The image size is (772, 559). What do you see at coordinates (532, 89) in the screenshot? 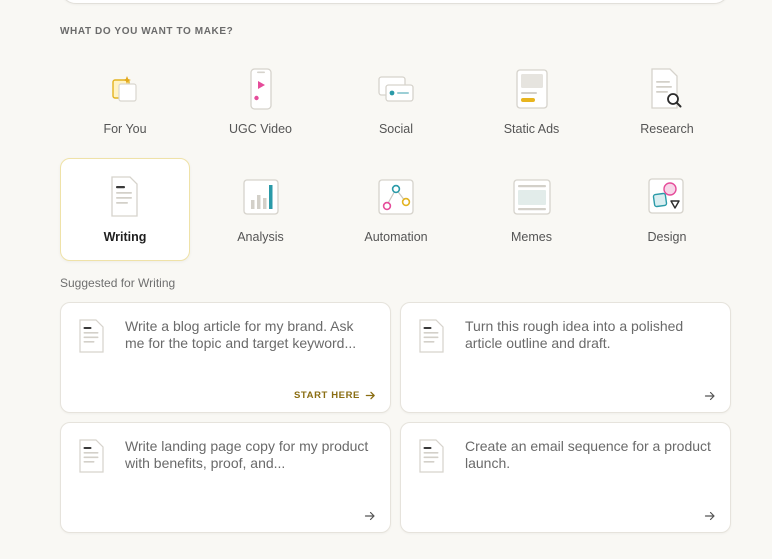
I see `static-ad-icon` at bounding box center [532, 89].